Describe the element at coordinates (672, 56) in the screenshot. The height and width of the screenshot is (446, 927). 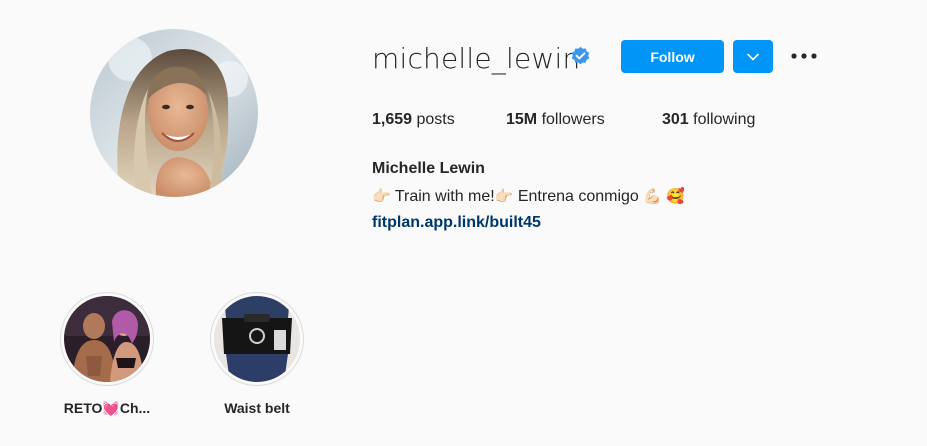
I see `follow-button: Follow` at that location.